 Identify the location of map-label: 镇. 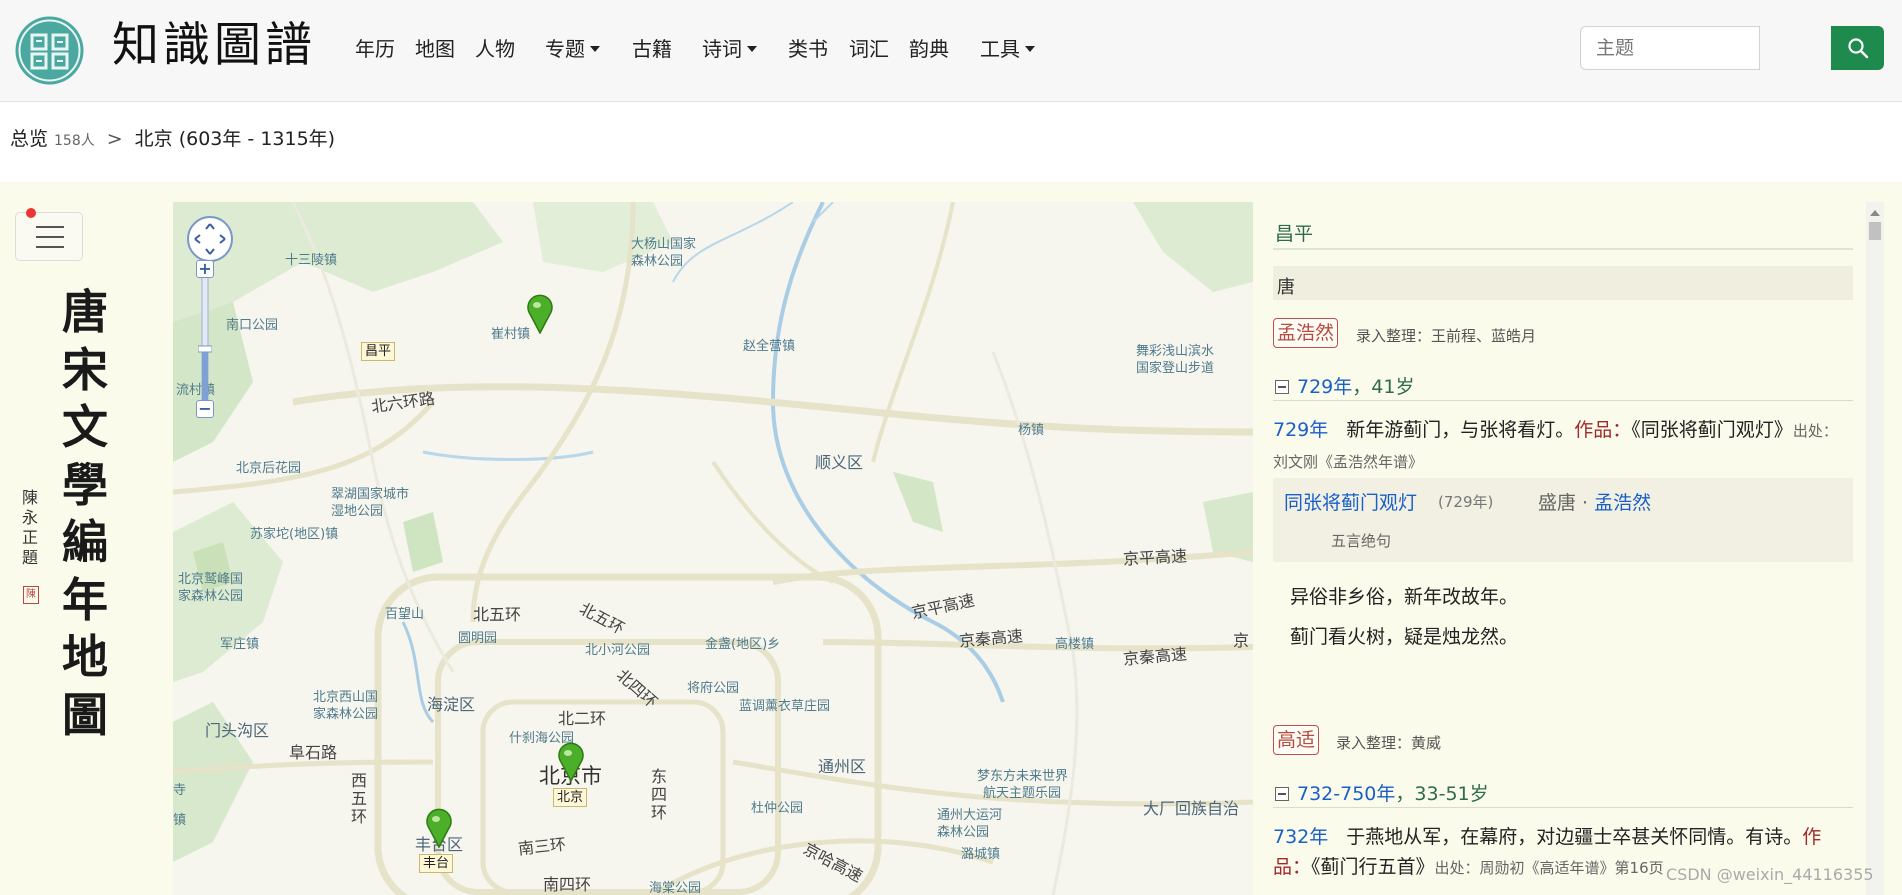
(180, 820).